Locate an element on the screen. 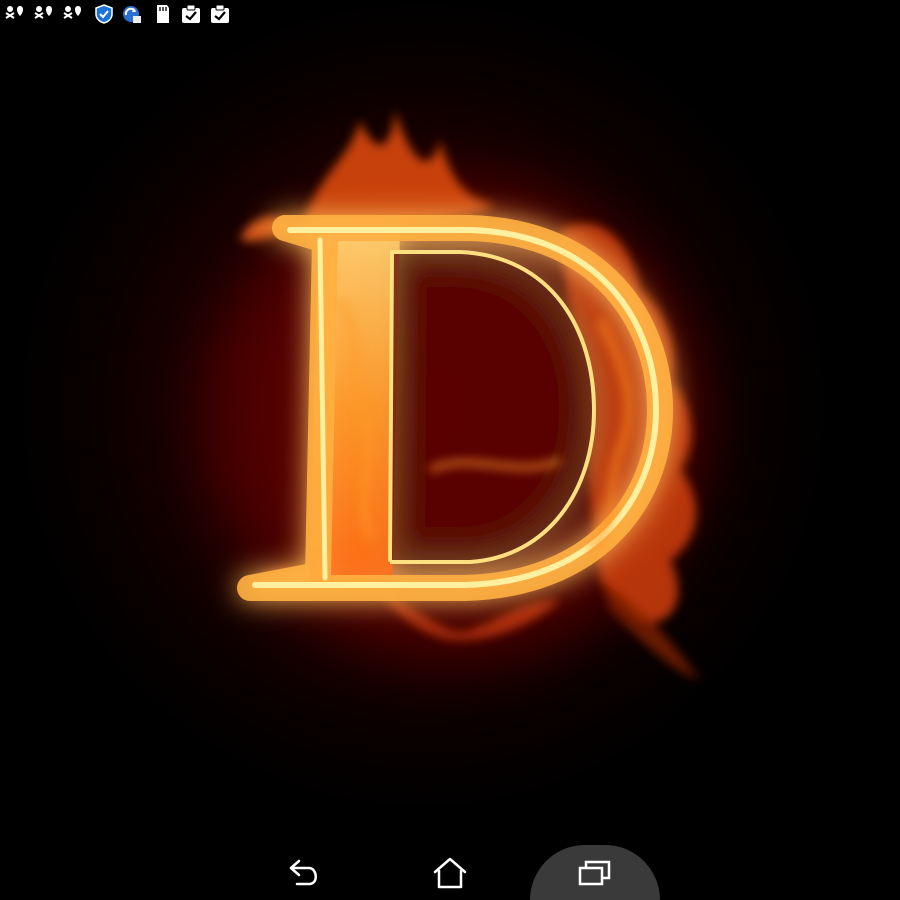 The height and width of the screenshot is (900, 900). navigation-bar is located at coordinates (450, 872).